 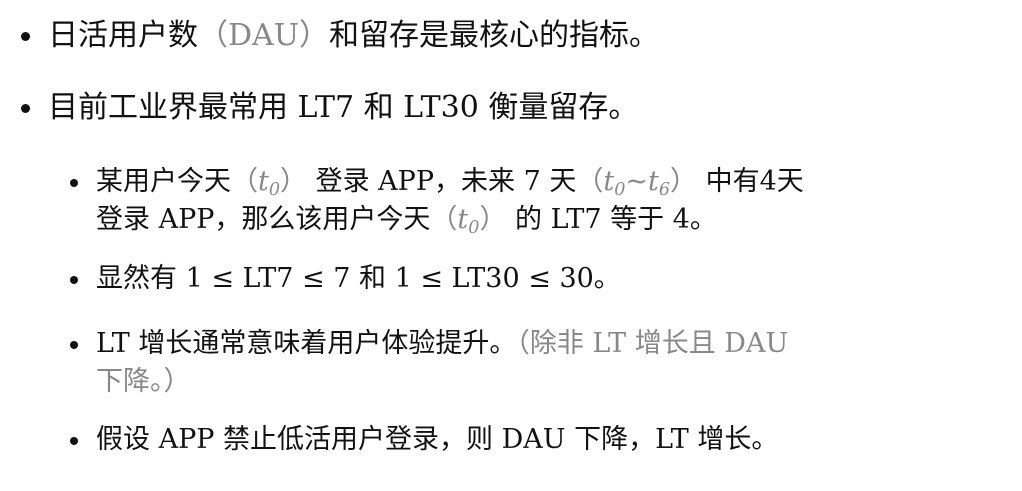 What do you see at coordinates (343, 107) in the screenshot?
I see `bullet-lt-measure: 目前工业界最常用 LT7 和 LT30 衡量留存。` at bounding box center [343, 107].